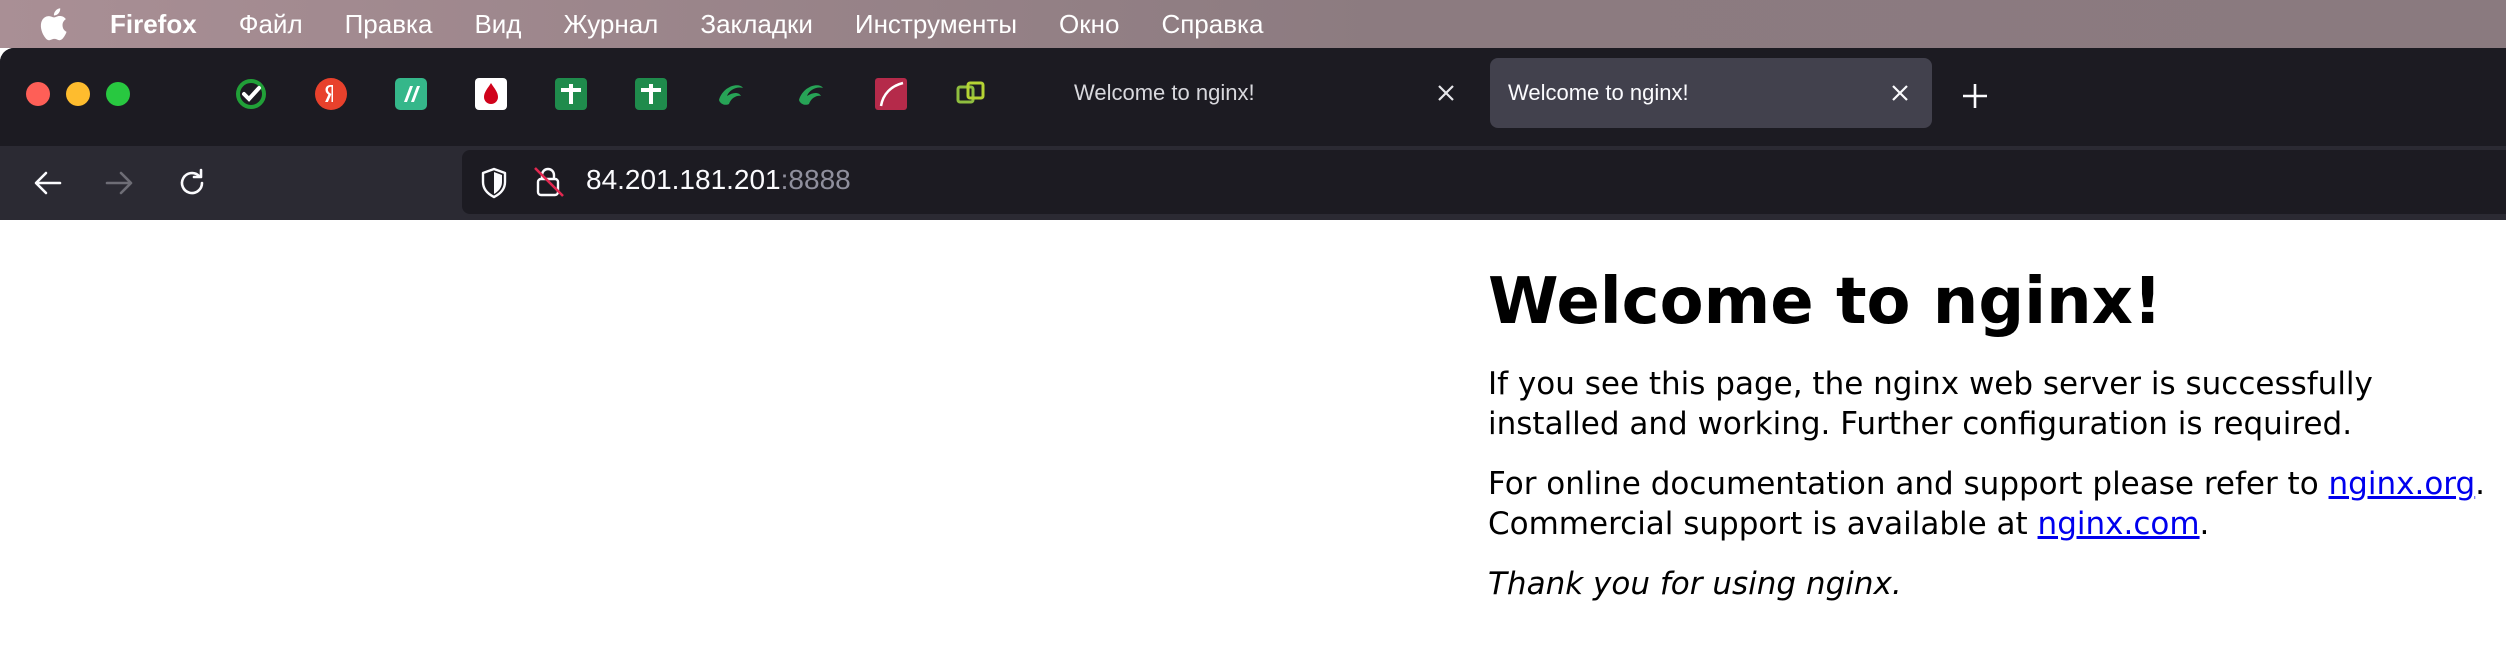 This screenshot has height=670, width=2506. I want to click on red-curve-icon, so click(891, 94).